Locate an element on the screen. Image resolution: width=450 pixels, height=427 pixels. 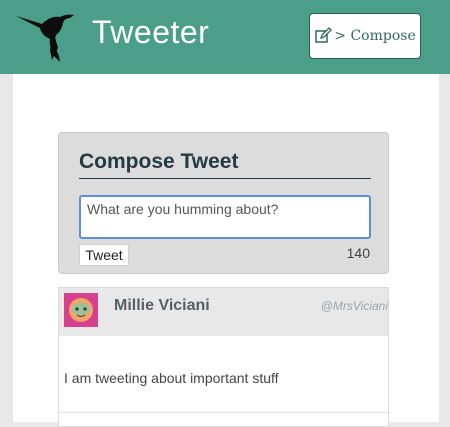
compose-title: Compose Tweet is located at coordinates (159, 161).